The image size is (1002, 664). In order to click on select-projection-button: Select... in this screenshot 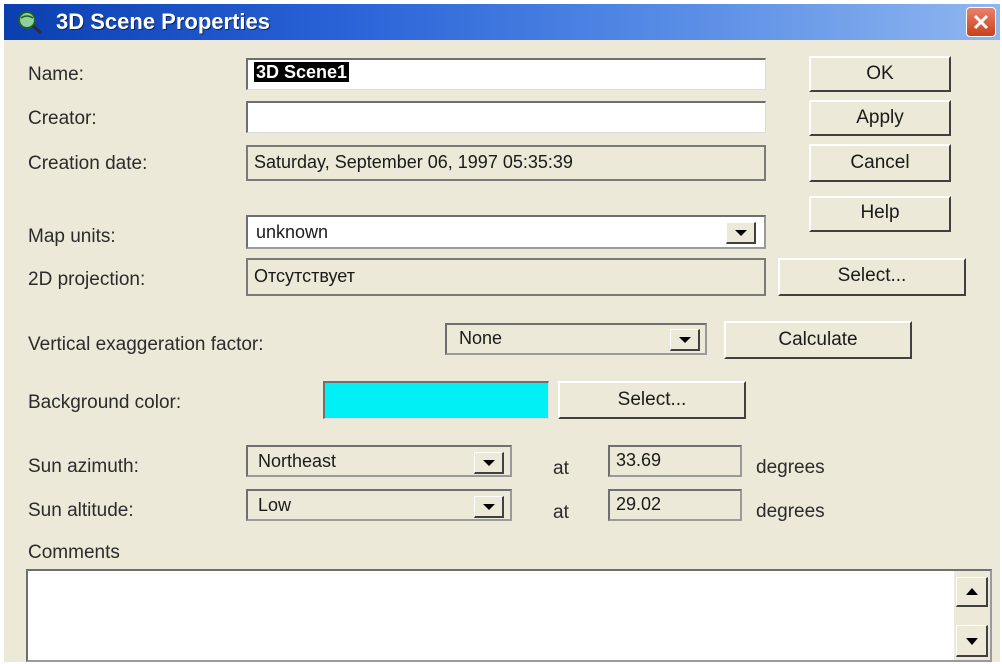, I will do `click(872, 277)`.